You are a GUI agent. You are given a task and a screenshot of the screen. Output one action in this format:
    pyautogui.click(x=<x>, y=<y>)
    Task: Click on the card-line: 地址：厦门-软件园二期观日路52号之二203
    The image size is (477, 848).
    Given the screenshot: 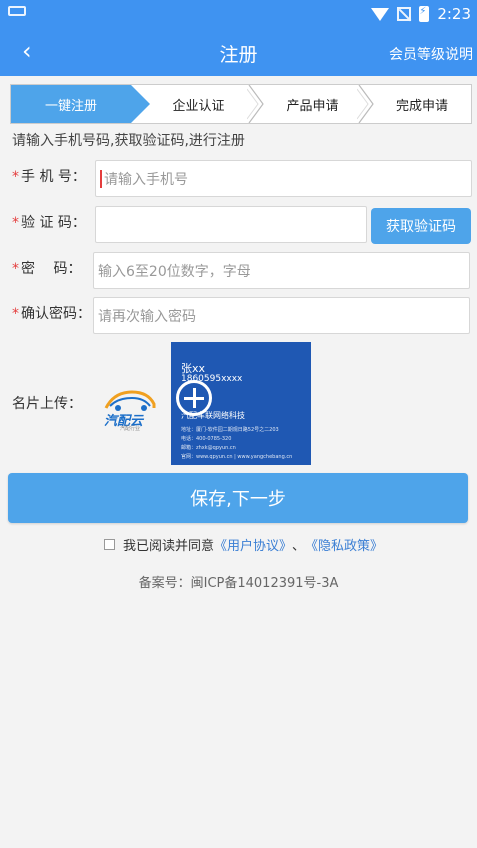 What is the action you would take?
    pyautogui.click(x=230, y=430)
    